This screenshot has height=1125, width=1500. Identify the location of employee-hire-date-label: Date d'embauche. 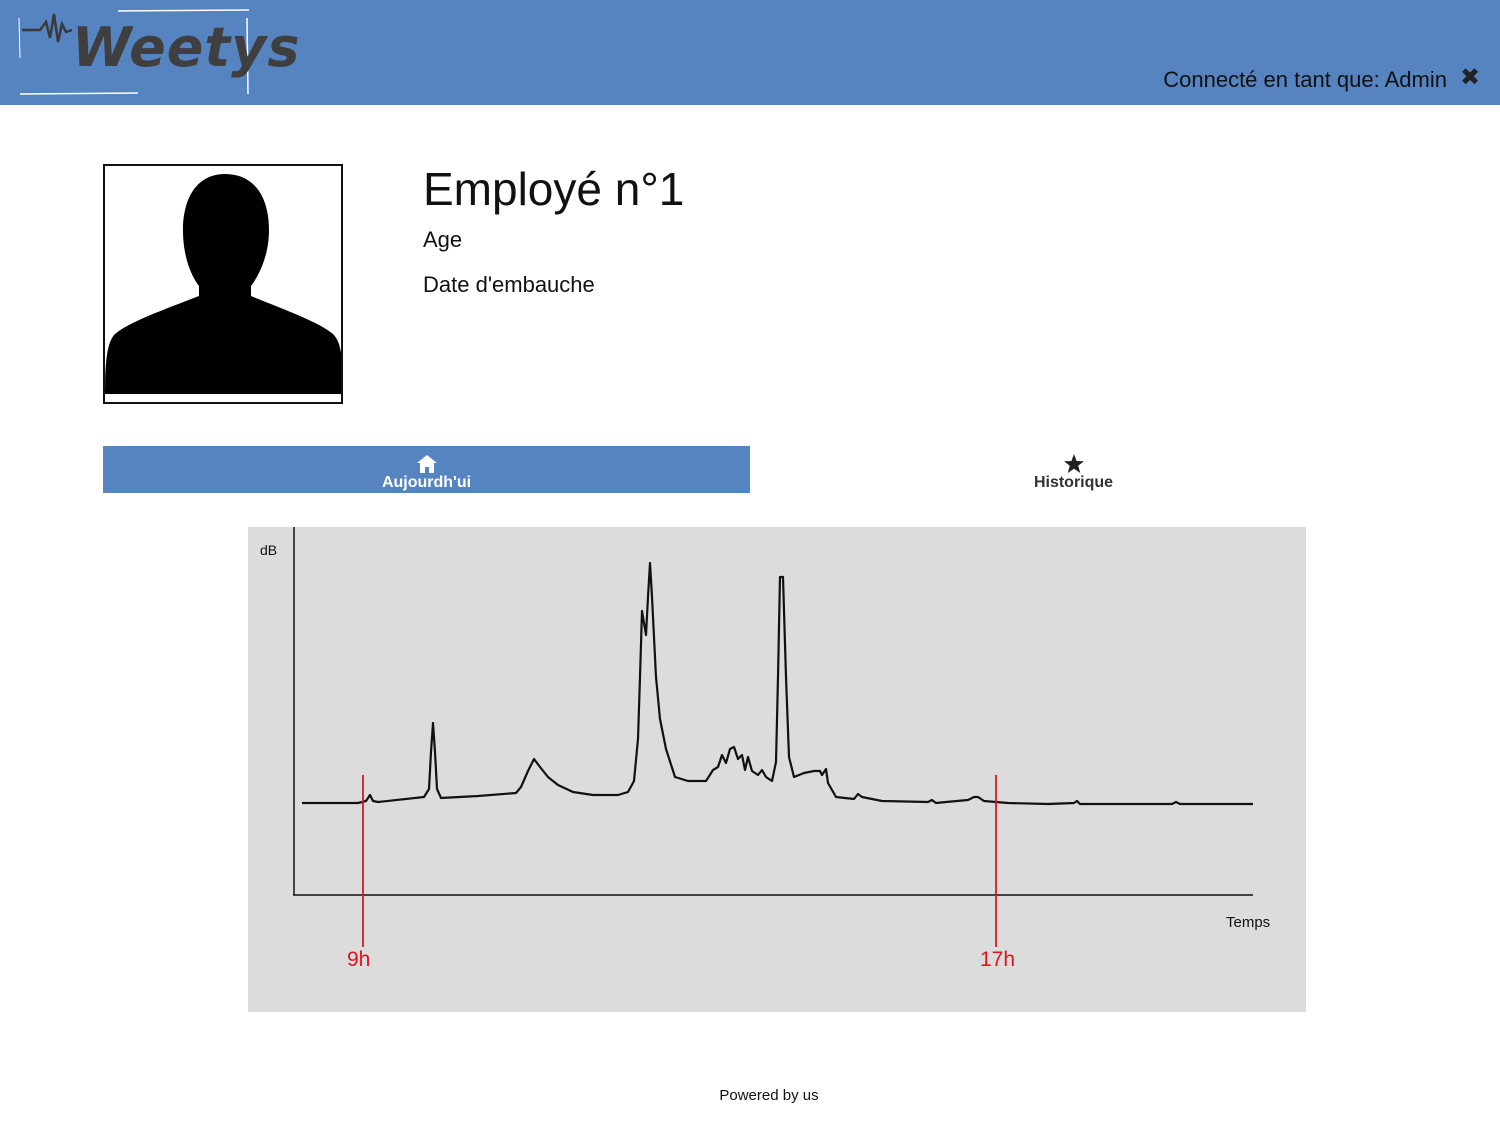
(509, 284).